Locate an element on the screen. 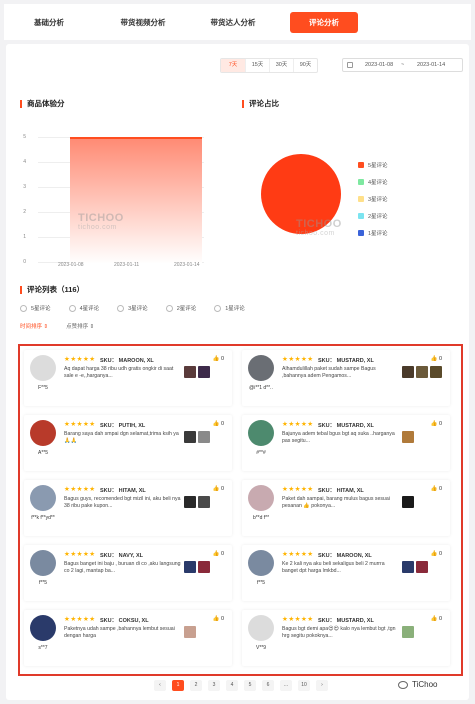  page-button: 1 is located at coordinates (178, 685).